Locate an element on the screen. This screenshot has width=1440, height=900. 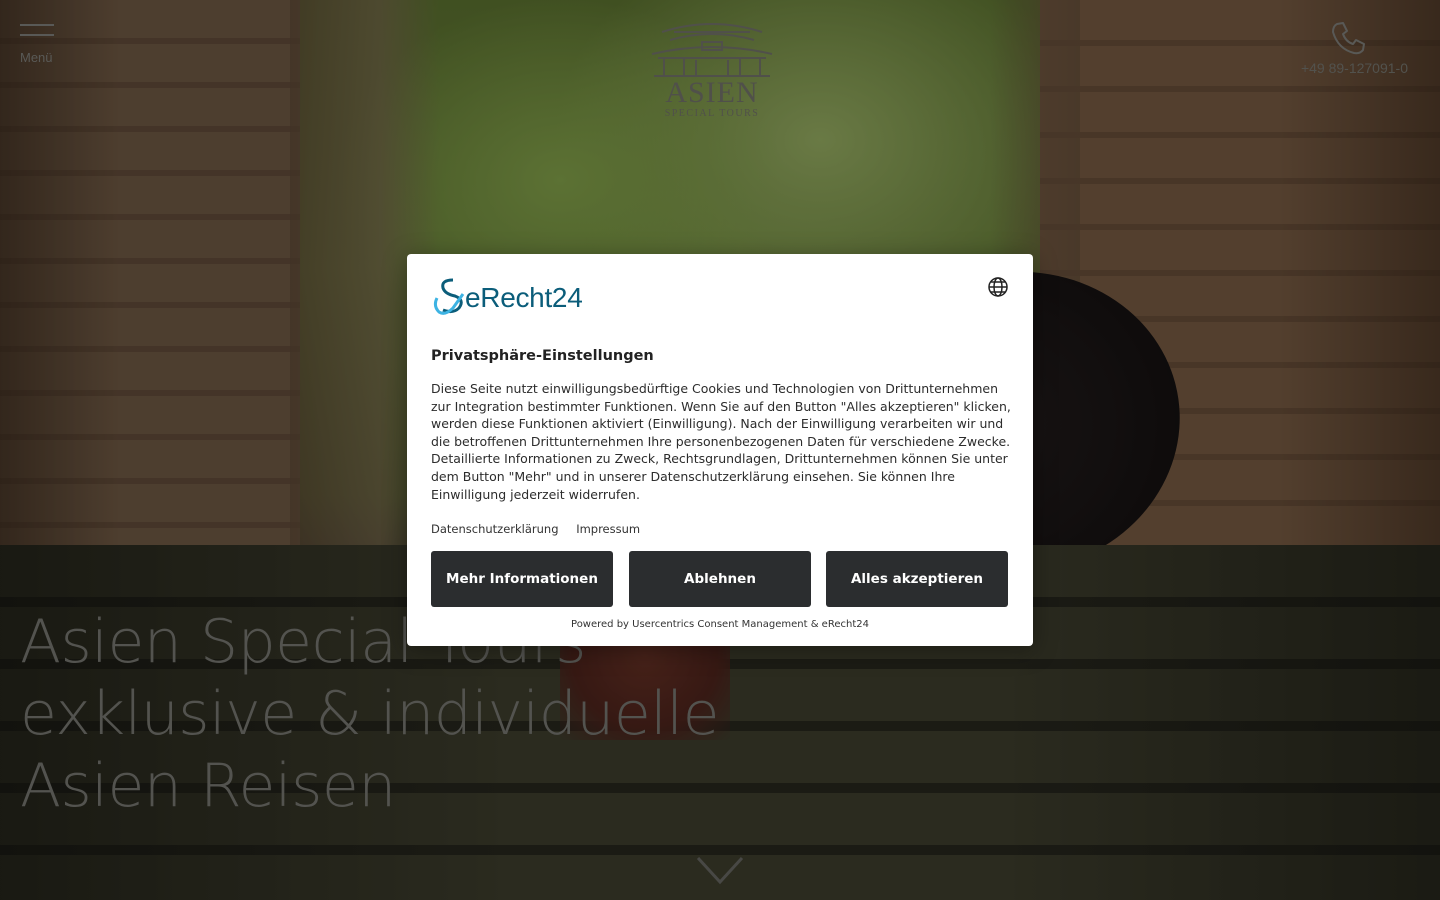
accept-all-button: Alles akzeptieren is located at coordinates (917, 579).